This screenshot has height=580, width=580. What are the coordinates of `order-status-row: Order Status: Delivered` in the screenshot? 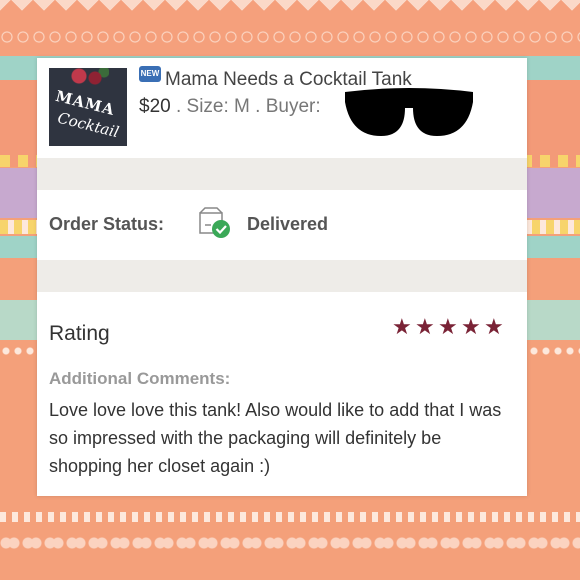 It's located at (282, 225).